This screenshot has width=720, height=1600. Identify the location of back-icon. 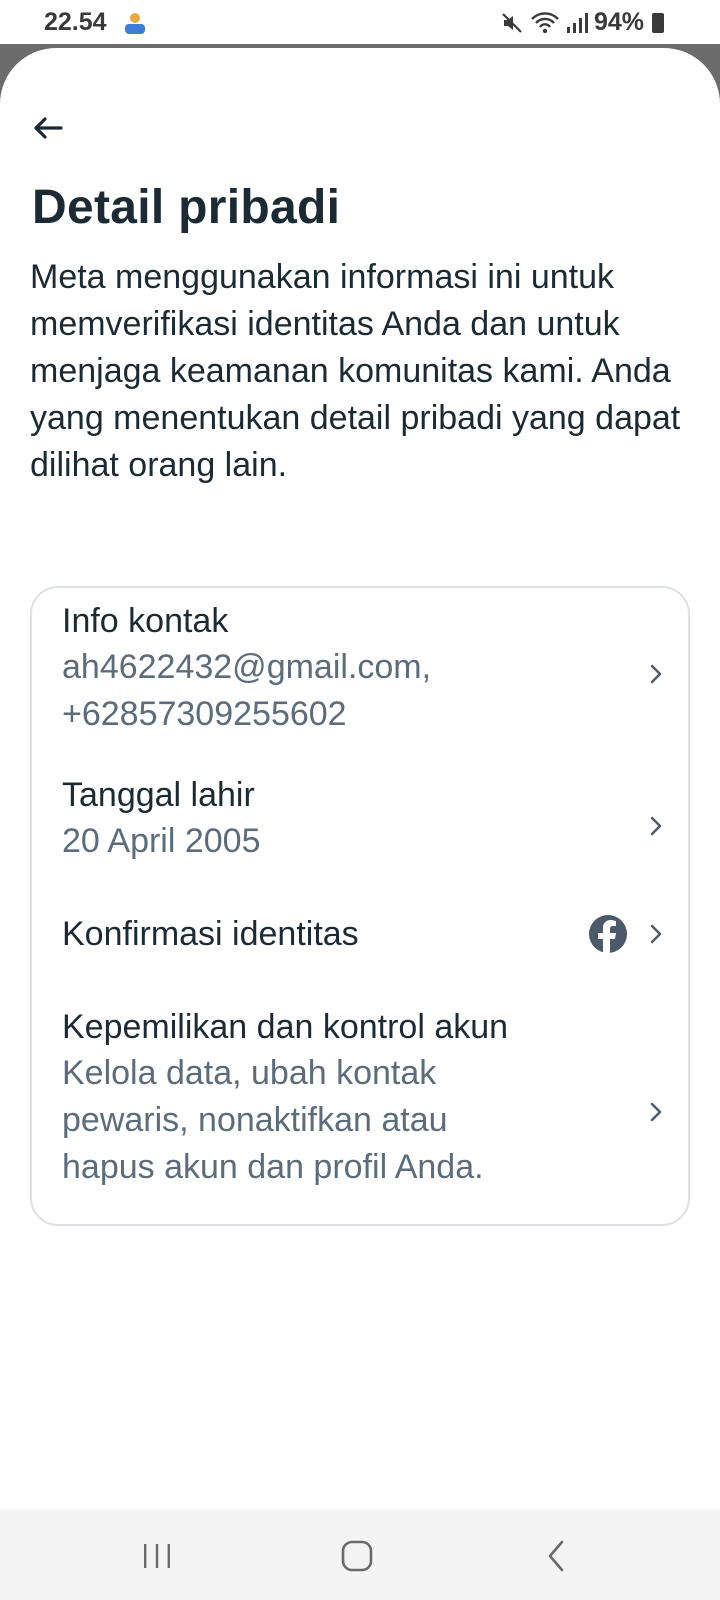
(556, 1556).